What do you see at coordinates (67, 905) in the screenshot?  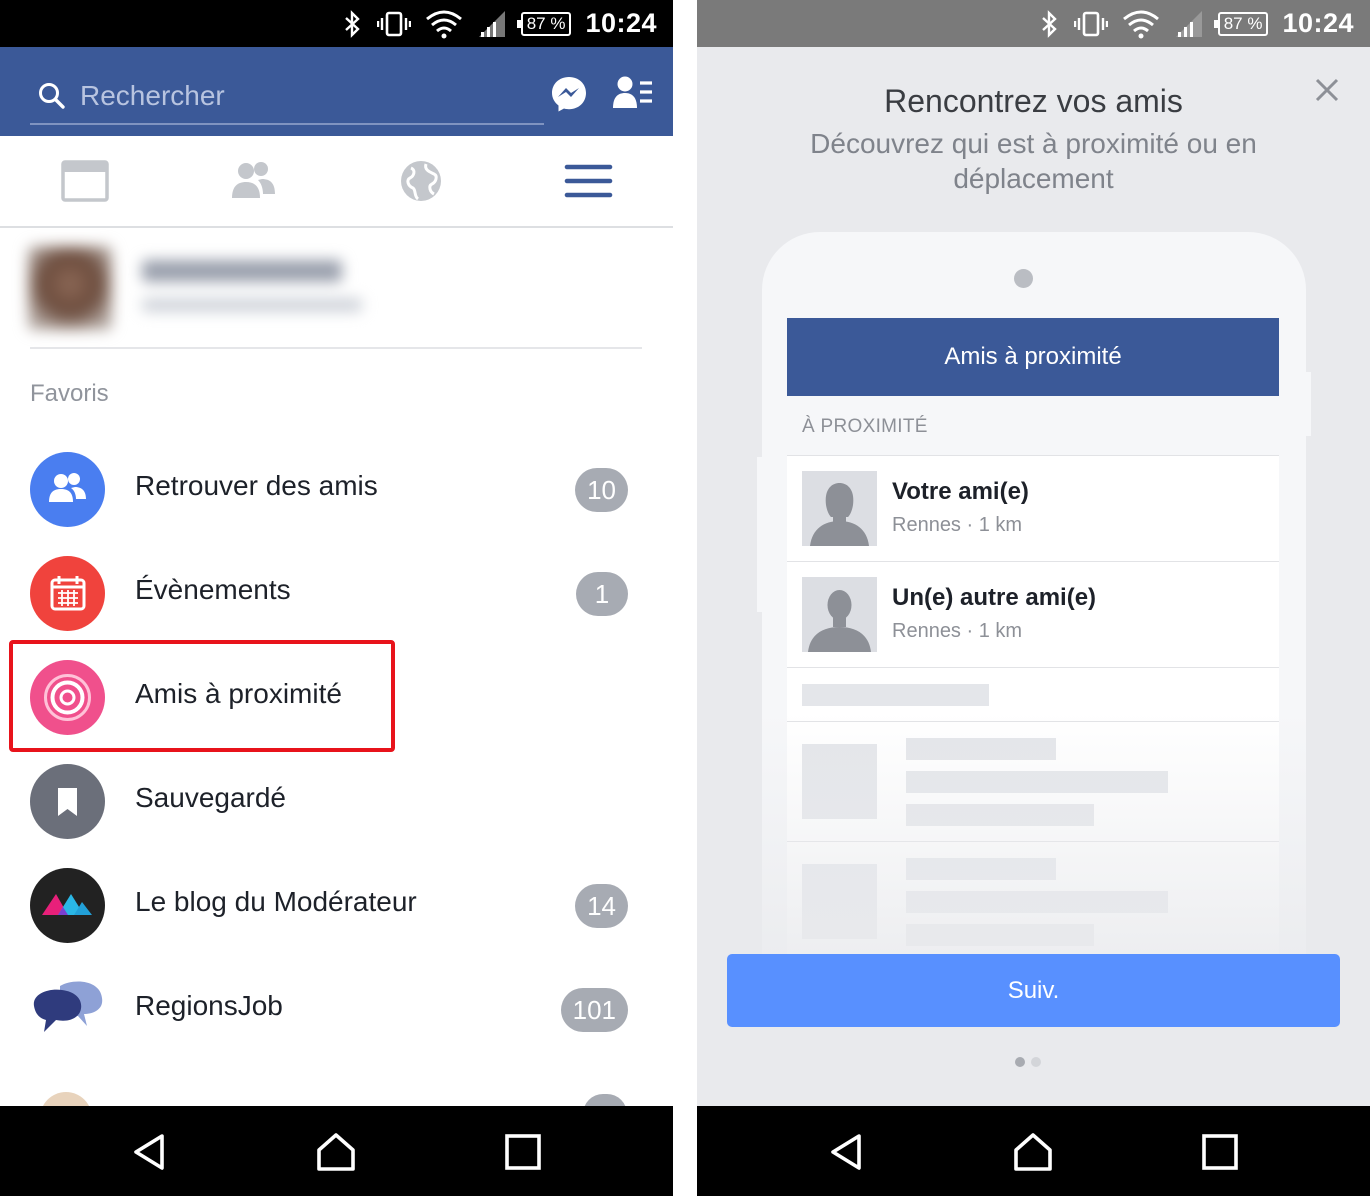 I see `bdm-logo-icon` at bounding box center [67, 905].